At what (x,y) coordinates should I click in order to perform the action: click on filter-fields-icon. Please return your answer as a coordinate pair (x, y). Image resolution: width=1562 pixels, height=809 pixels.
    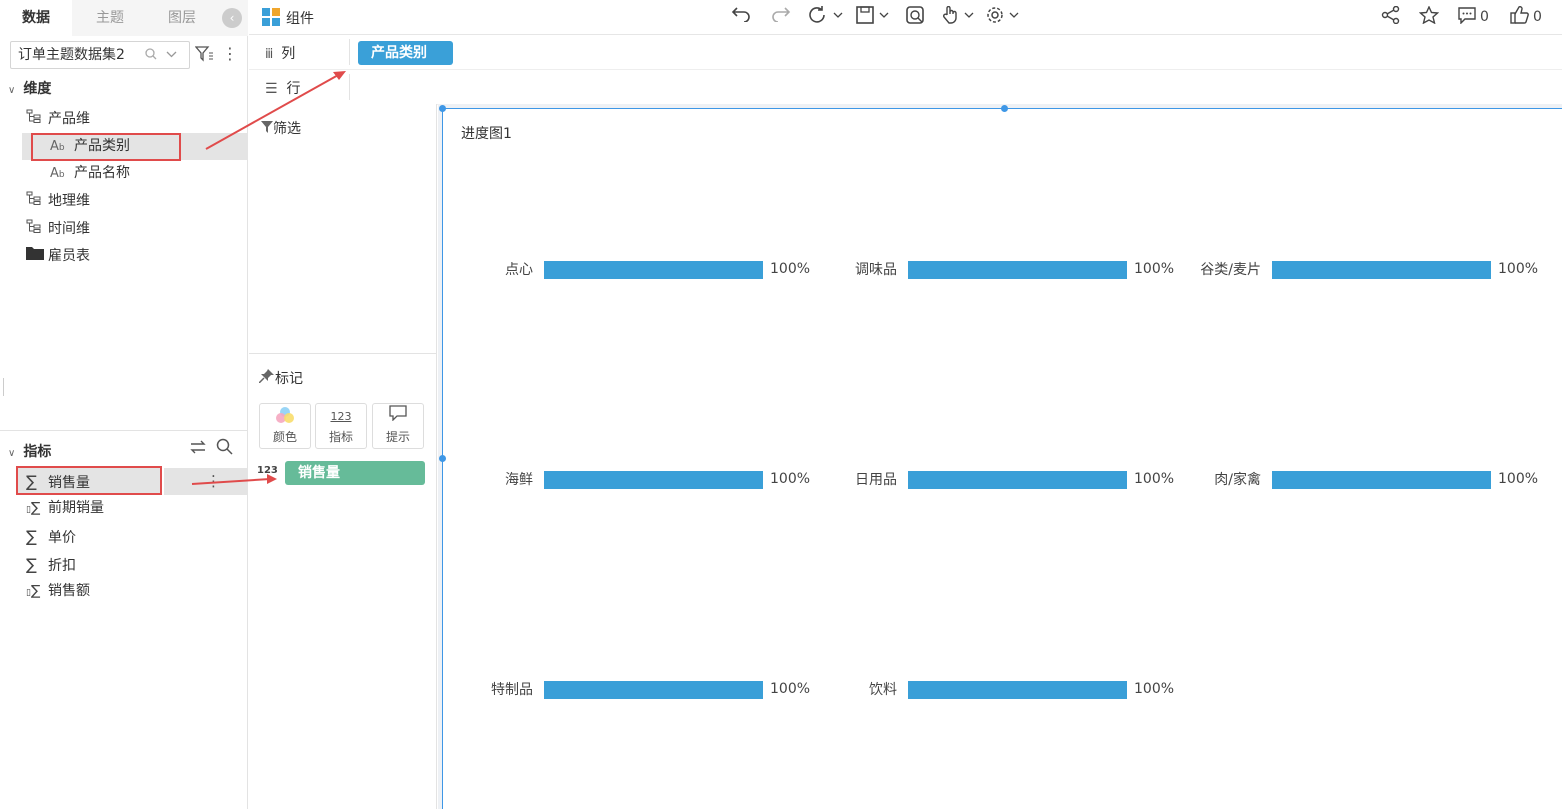
    Looking at the image, I should click on (203, 56).